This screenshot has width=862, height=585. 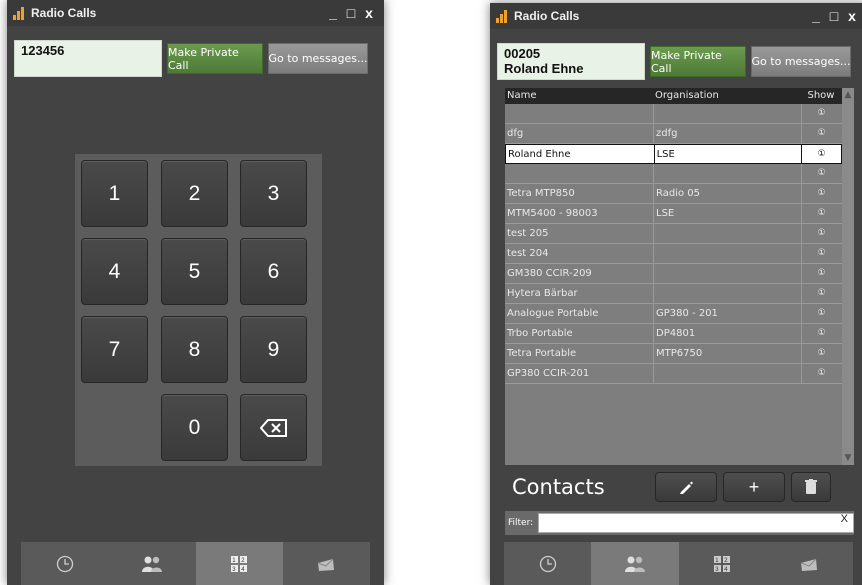 I want to click on cell-name: Roland Ehne, so click(x=539, y=154).